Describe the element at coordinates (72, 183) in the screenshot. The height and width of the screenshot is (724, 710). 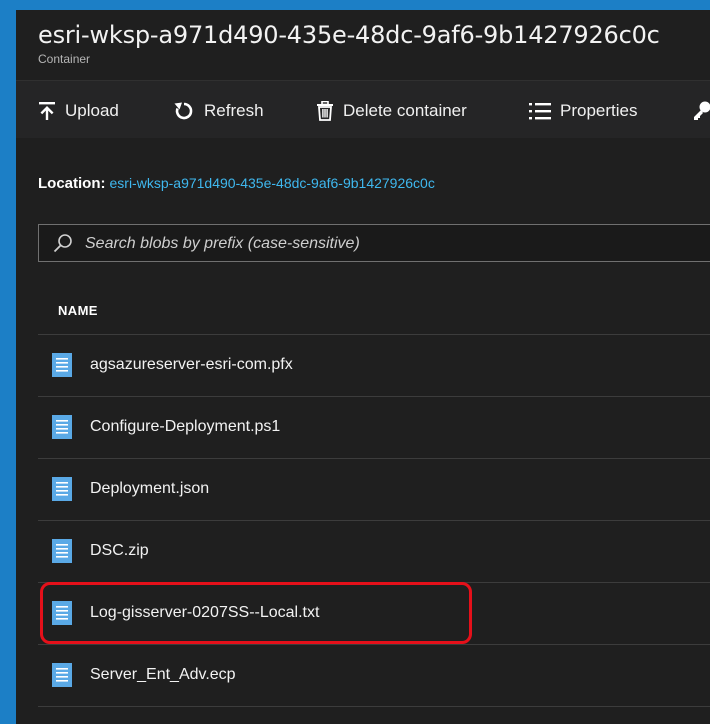
I see `location-label: Location:` at that location.